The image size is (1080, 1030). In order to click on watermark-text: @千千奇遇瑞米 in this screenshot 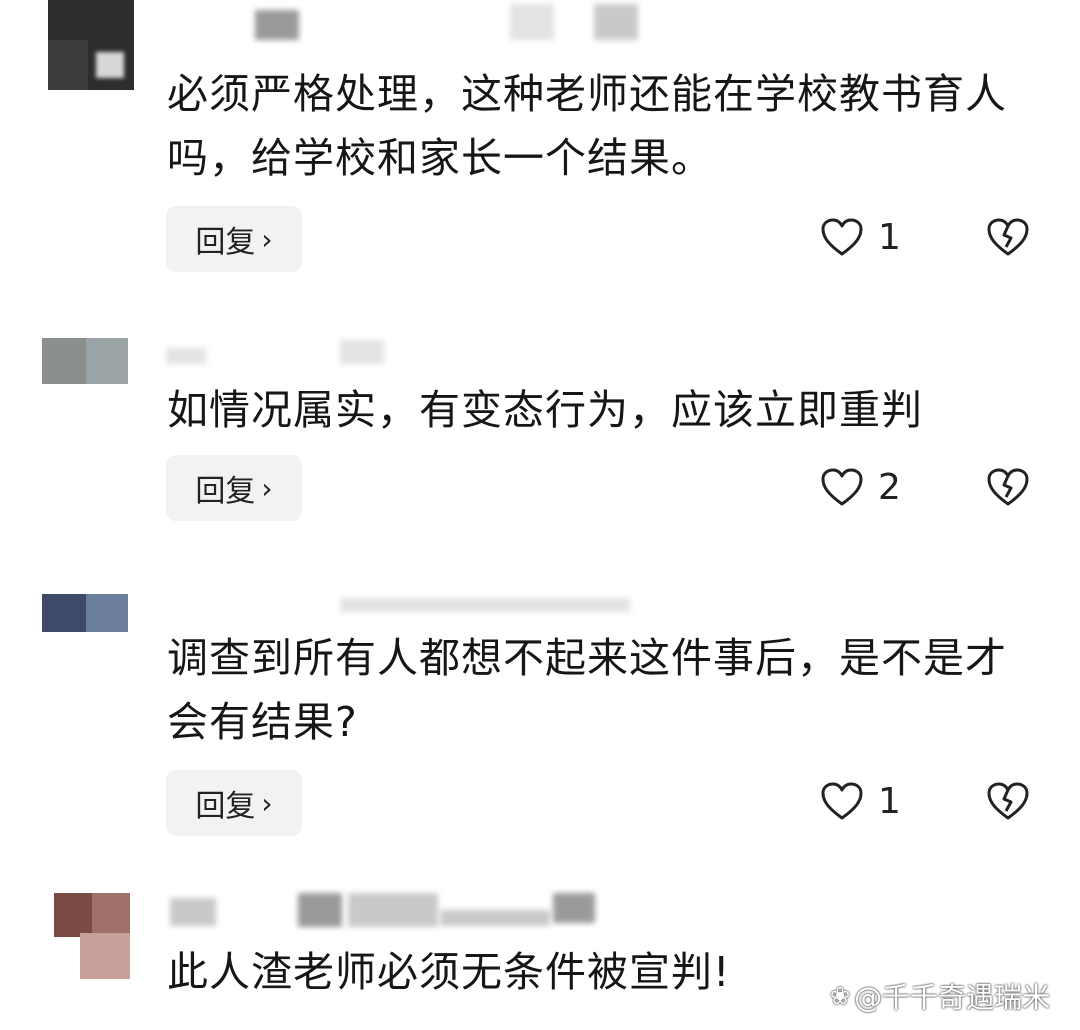, I will do `click(952, 997)`.